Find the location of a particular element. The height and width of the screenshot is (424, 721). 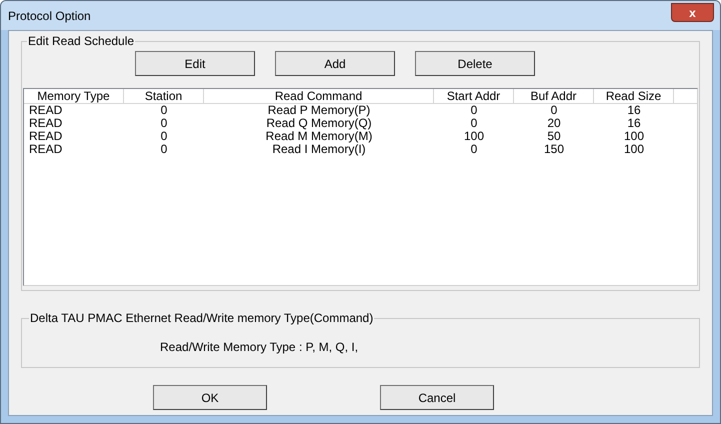

table-cell-text: 150 is located at coordinates (554, 149).